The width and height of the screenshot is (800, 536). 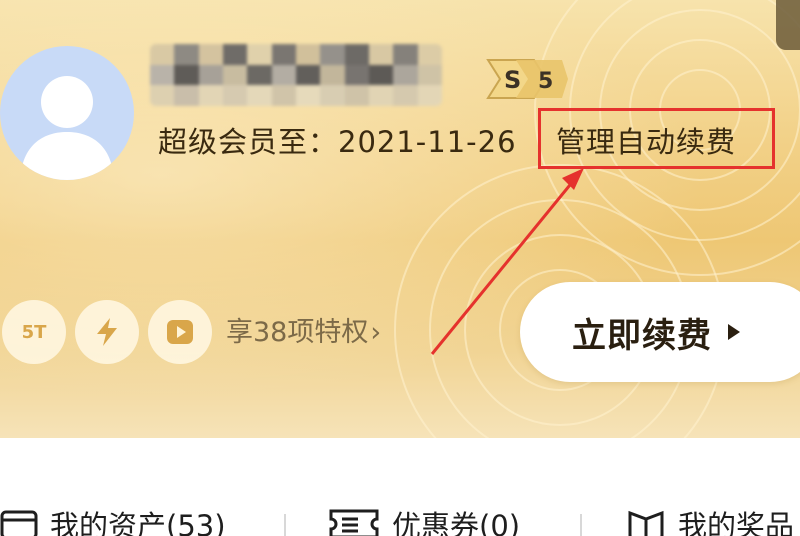 I want to click on renew-now-button: 立即续费, so click(x=660, y=332).